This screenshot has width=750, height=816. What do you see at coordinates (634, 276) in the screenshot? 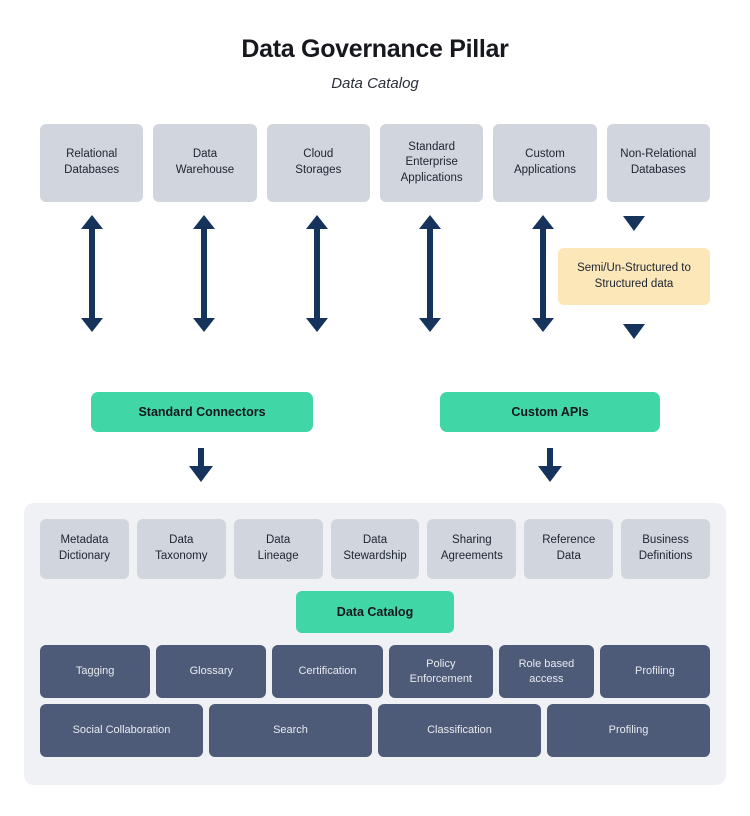
I see `transform-box-semi-unstructured-to-structured: Semi/Un-Structured to Structured data` at bounding box center [634, 276].